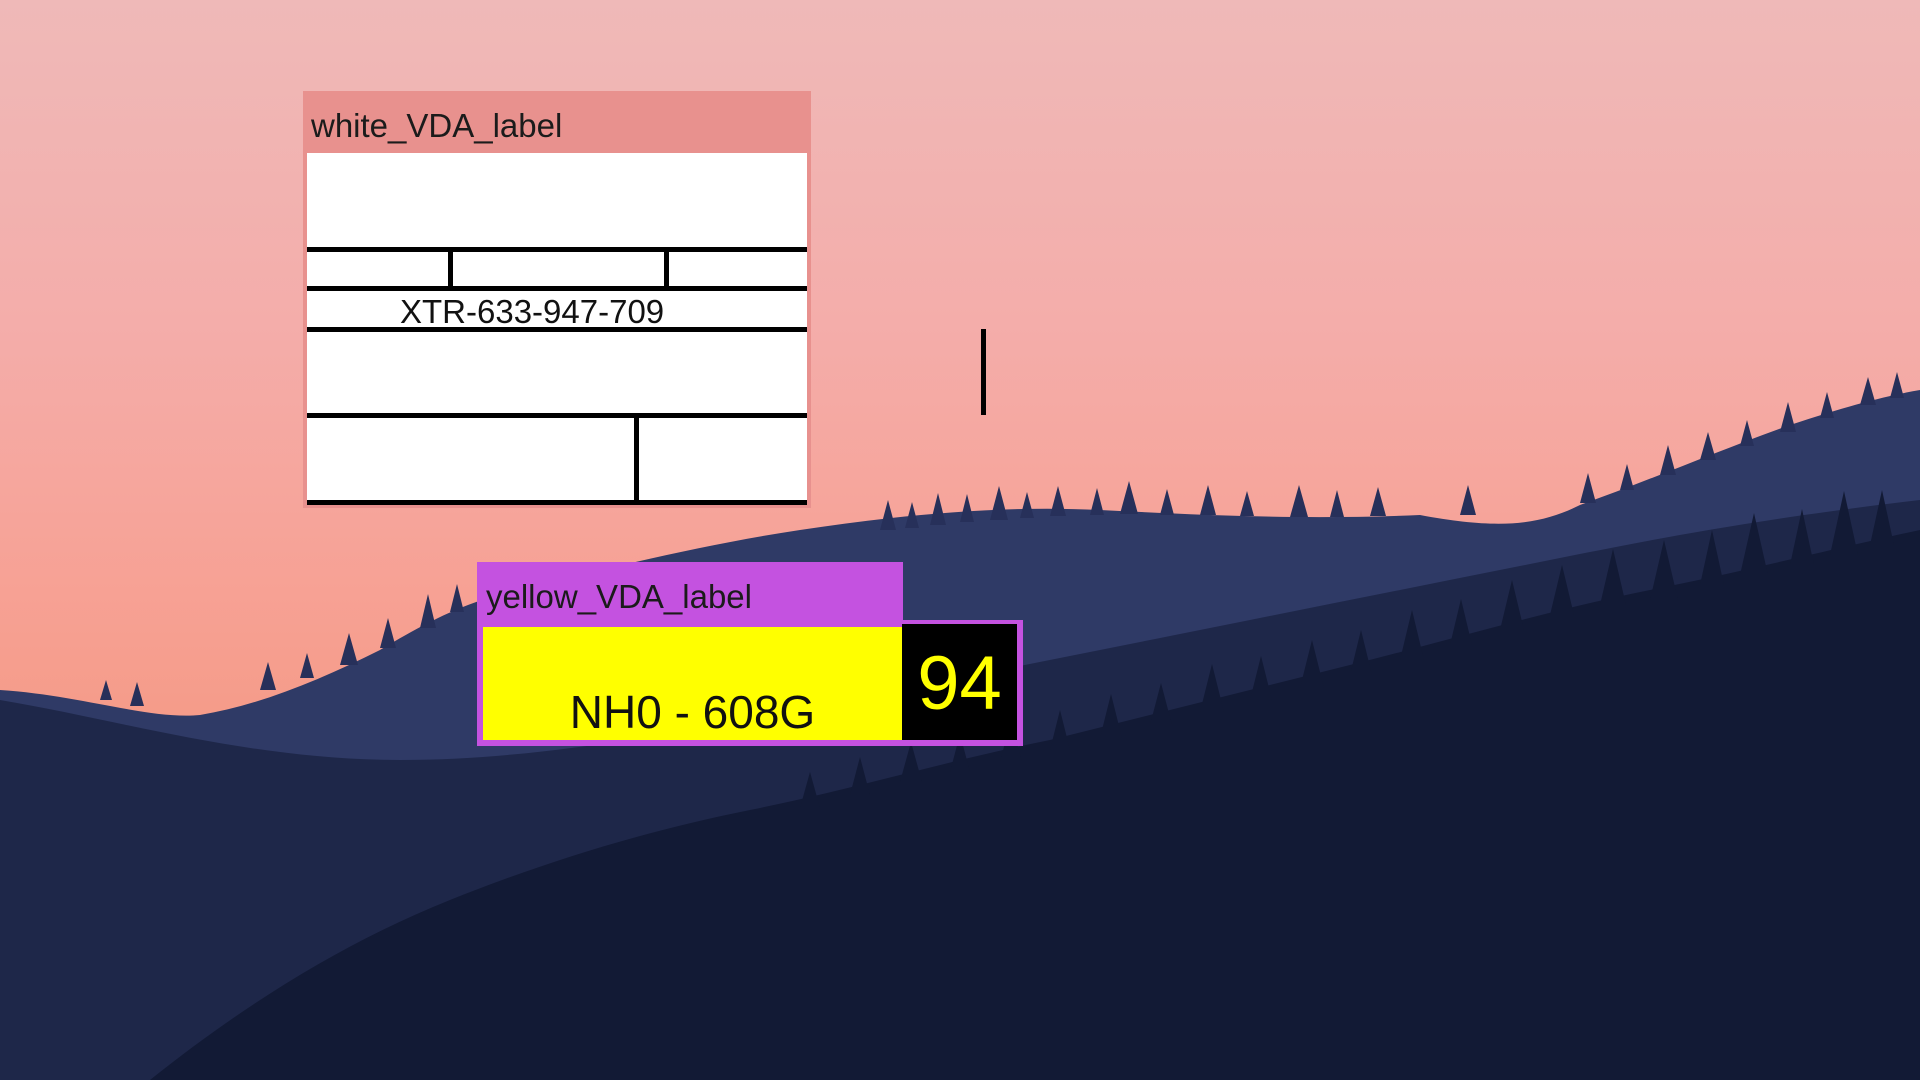 This screenshot has width=1920, height=1080. I want to click on label-code-text: XTR-633-947-709, so click(532, 311).